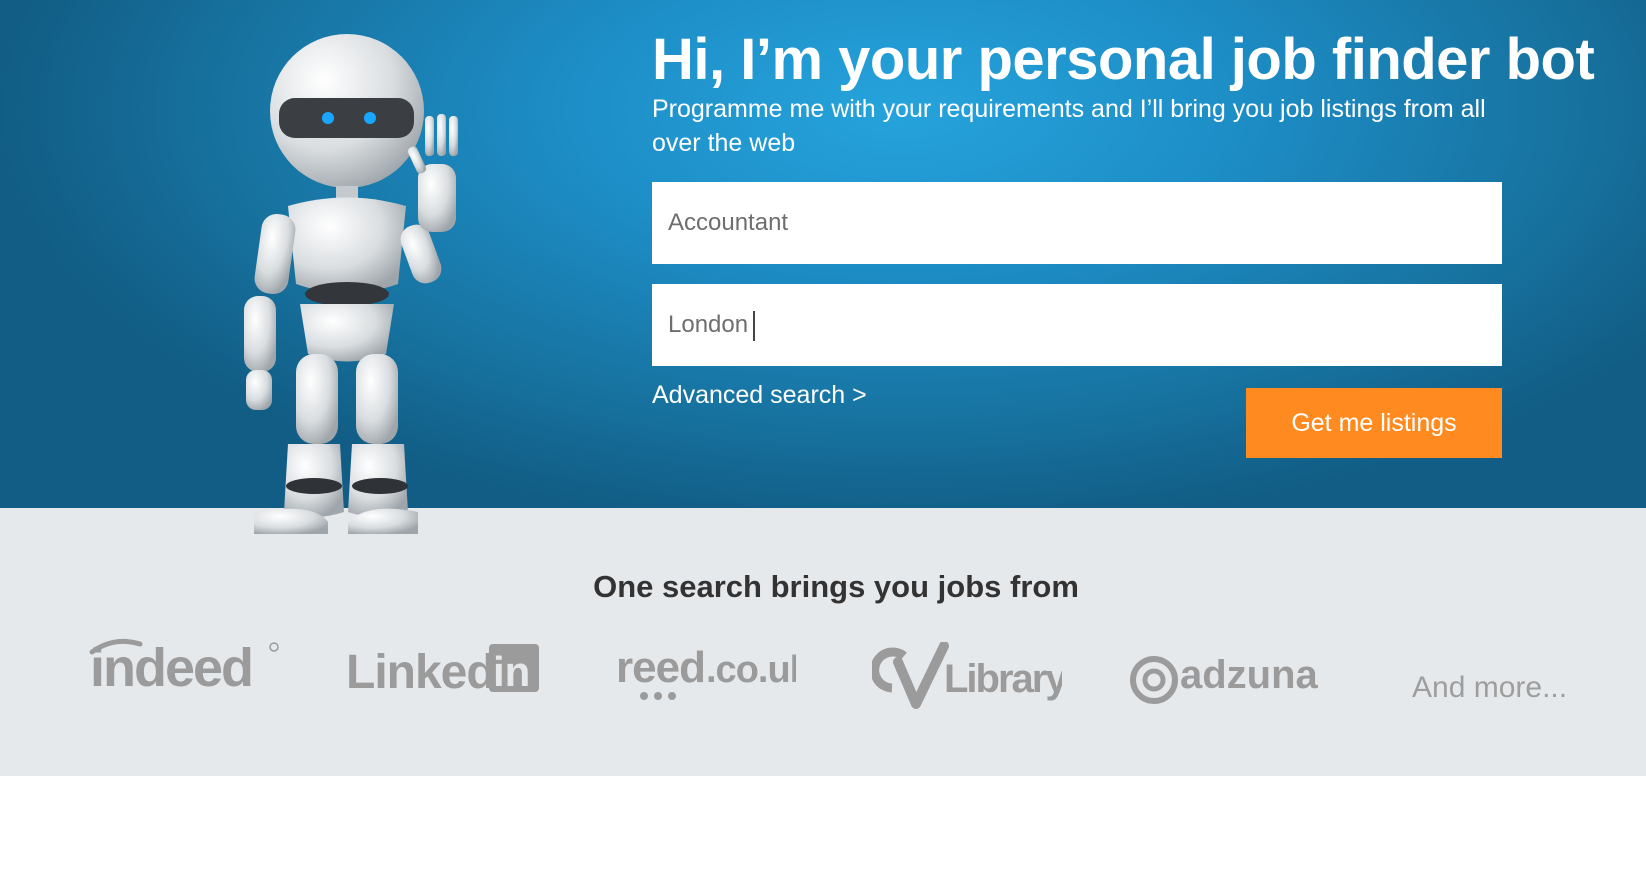  Describe the element at coordinates (751, 670) in the screenshot. I see `reed-domain: .co.uk` at that location.